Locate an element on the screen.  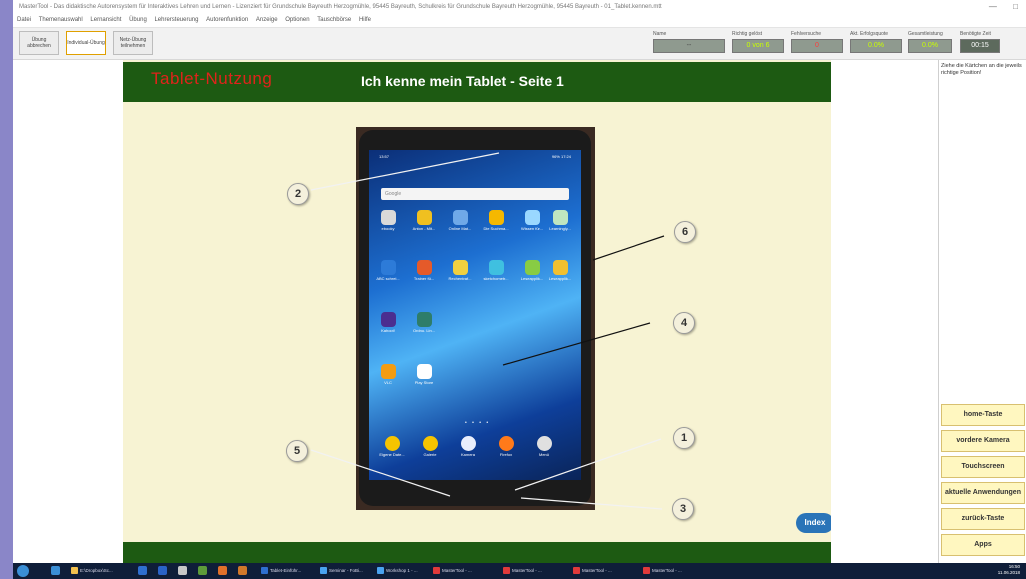
stat-name-label: Name is located at coordinates (660, 34).